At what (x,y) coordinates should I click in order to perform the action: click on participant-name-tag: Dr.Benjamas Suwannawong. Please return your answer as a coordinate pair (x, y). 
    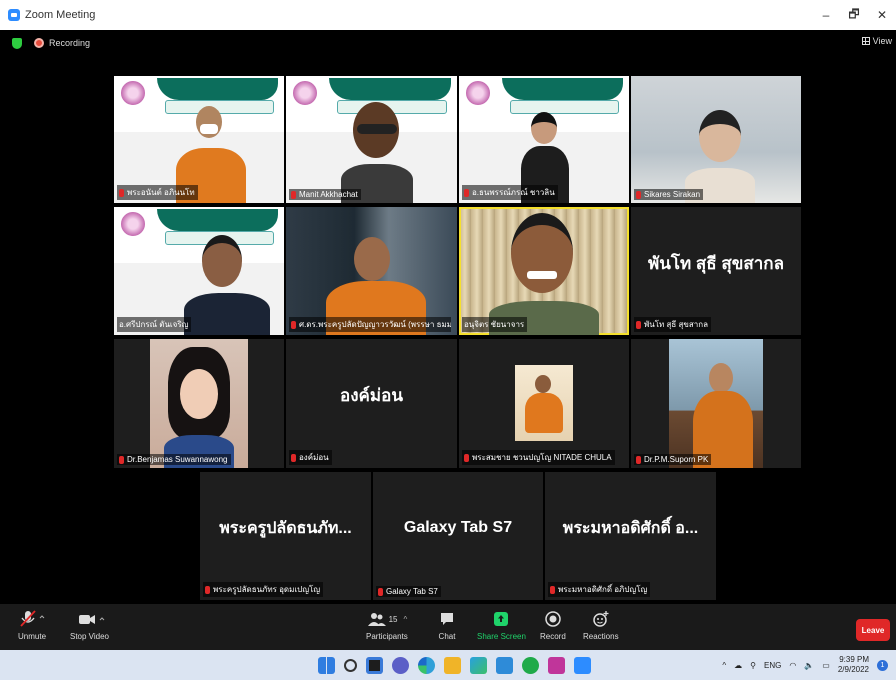
    Looking at the image, I should click on (174, 459).